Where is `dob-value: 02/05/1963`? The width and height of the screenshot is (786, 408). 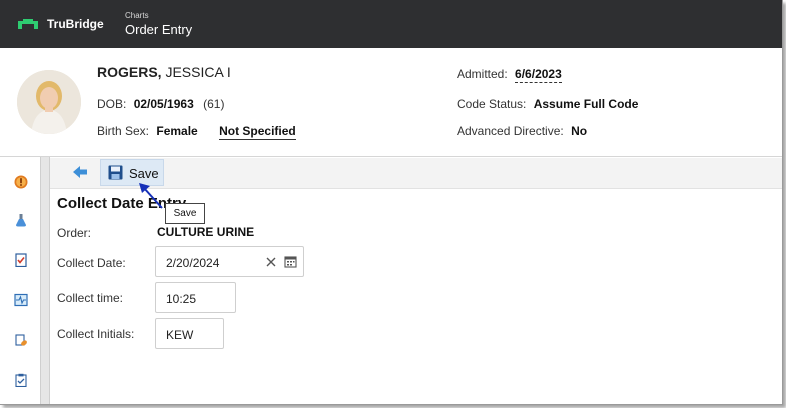 dob-value: 02/05/1963 is located at coordinates (163, 104).